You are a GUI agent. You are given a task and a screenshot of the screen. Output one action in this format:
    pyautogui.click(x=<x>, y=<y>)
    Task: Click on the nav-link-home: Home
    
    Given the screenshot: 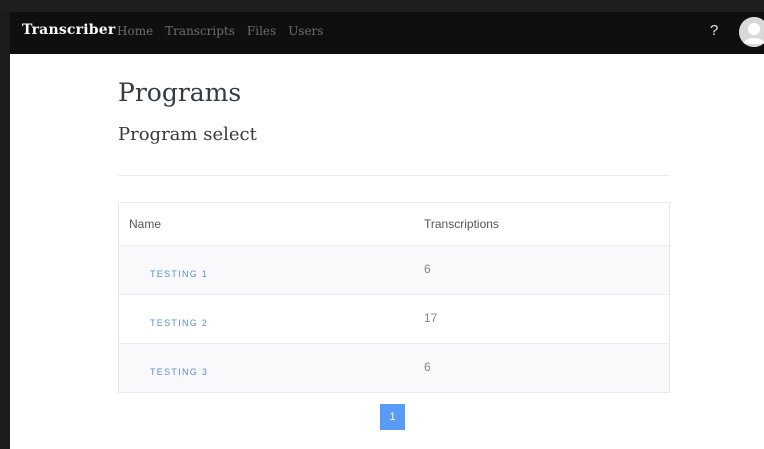 What is the action you would take?
    pyautogui.click(x=135, y=31)
    